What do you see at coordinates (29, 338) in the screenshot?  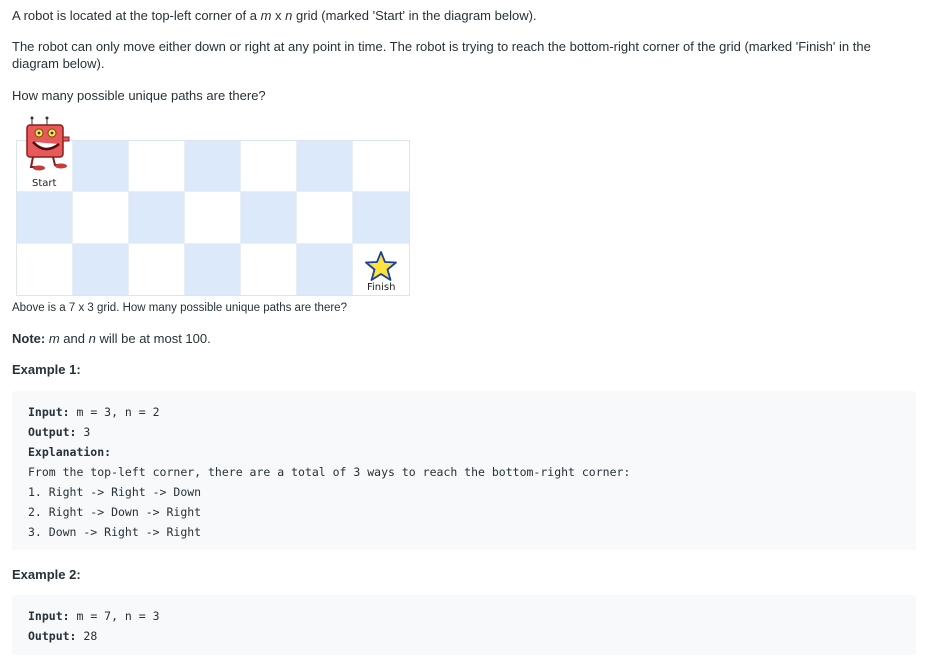 I see `note-label: Note:` at bounding box center [29, 338].